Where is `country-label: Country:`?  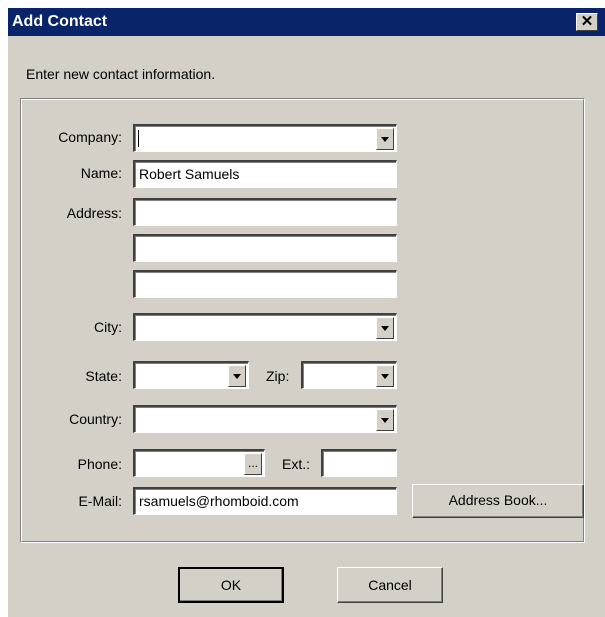 country-label: Country: is located at coordinates (95, 419).